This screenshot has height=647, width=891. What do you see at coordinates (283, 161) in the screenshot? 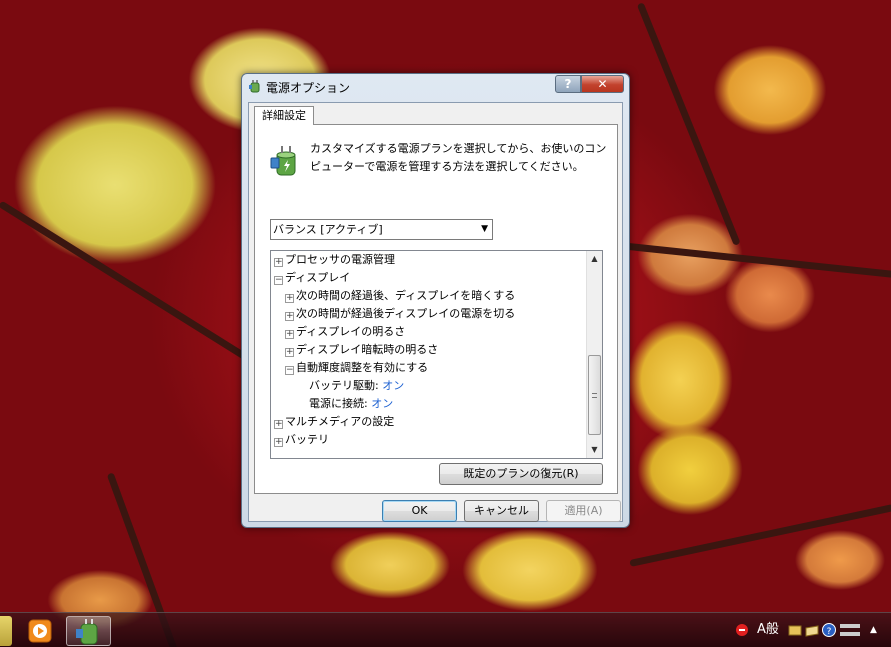
I see `power-plan-icon` at bounding box center [283, 161].